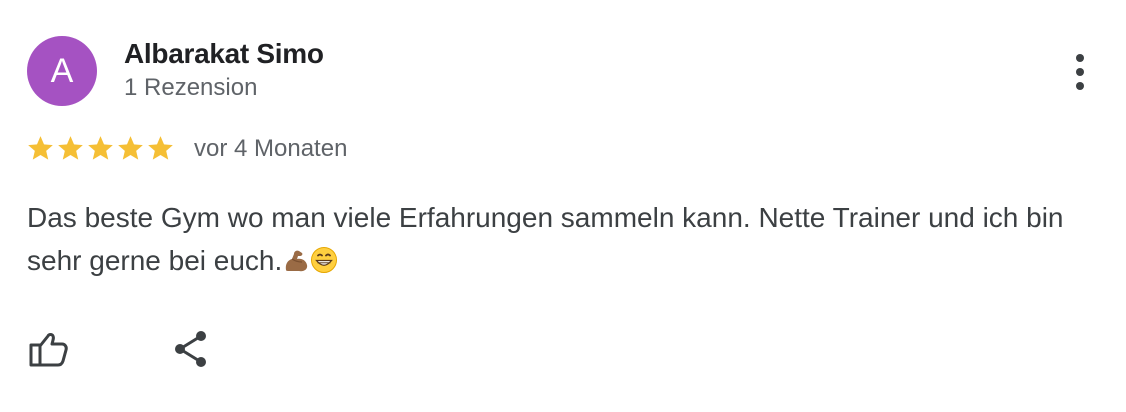 The image size is (1126, 412). I want to click on thumb-up-icon, so click(48, 350).